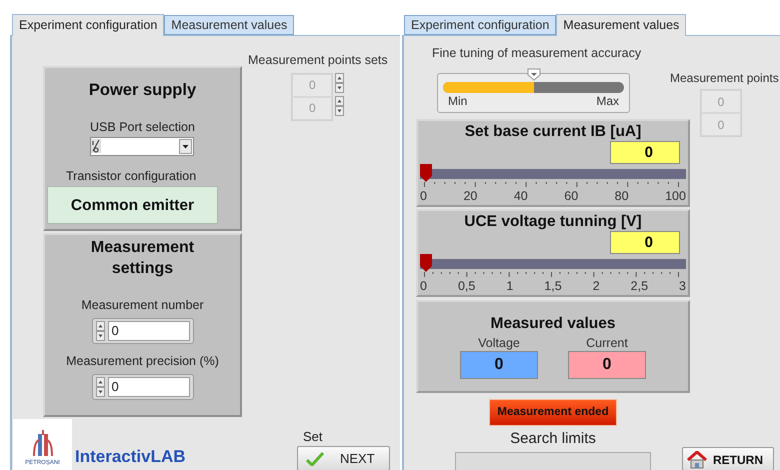 This screenshot has width=780, height=470. What do you see at coordinates (142, 361) in the screenshot?
I see `field-label: Measurement precision (%)` at bounding box center [142, 361].